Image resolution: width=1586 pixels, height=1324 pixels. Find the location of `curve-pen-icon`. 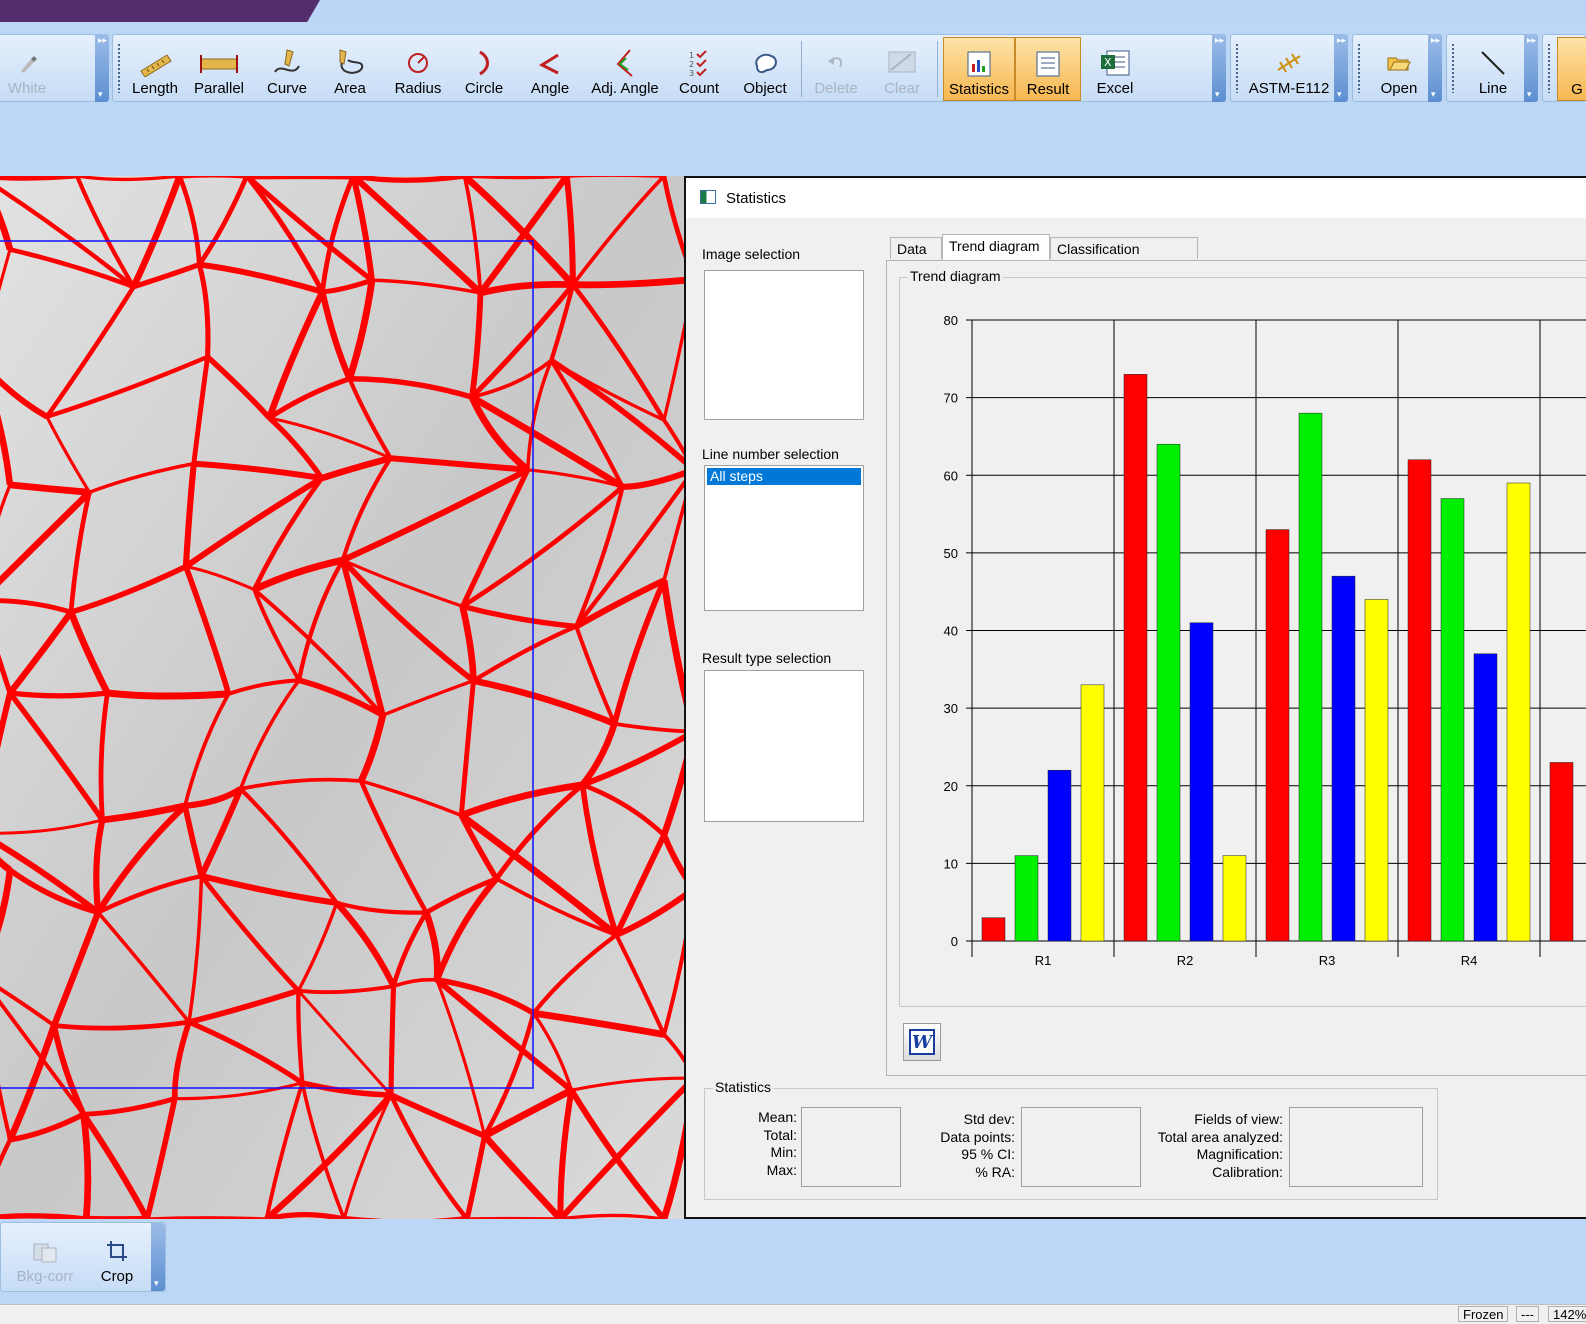

curve-pen-icon is located at coordinates (287, 63).